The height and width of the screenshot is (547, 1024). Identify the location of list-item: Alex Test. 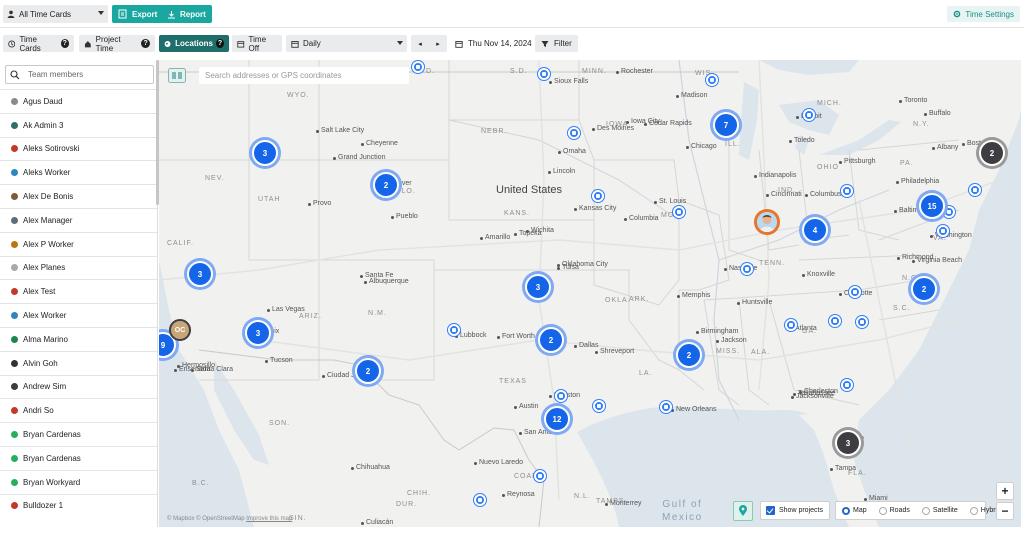
(78, 291).